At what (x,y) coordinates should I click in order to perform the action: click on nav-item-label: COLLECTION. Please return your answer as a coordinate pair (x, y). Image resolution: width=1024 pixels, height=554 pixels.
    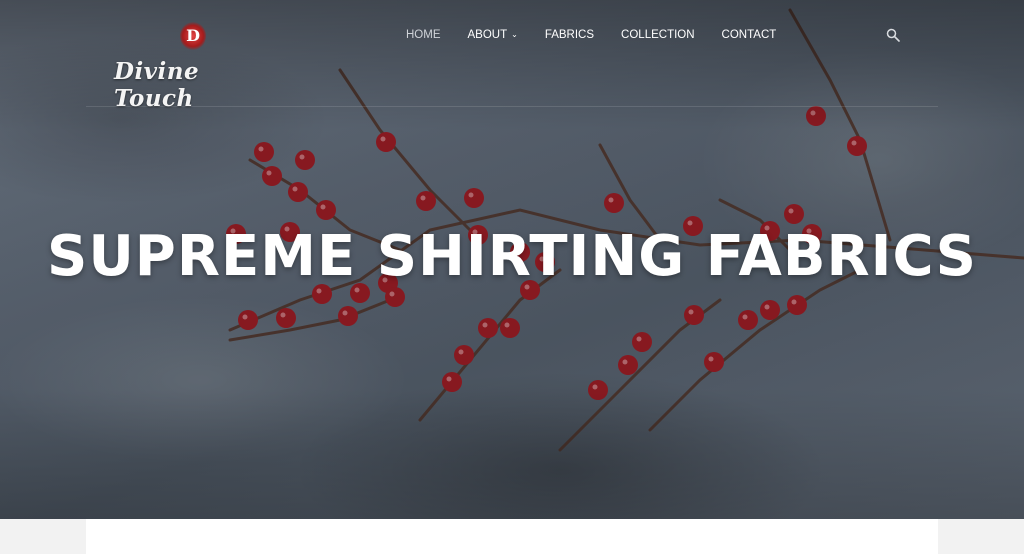
    Looking at the image, I should click on (658, 35).